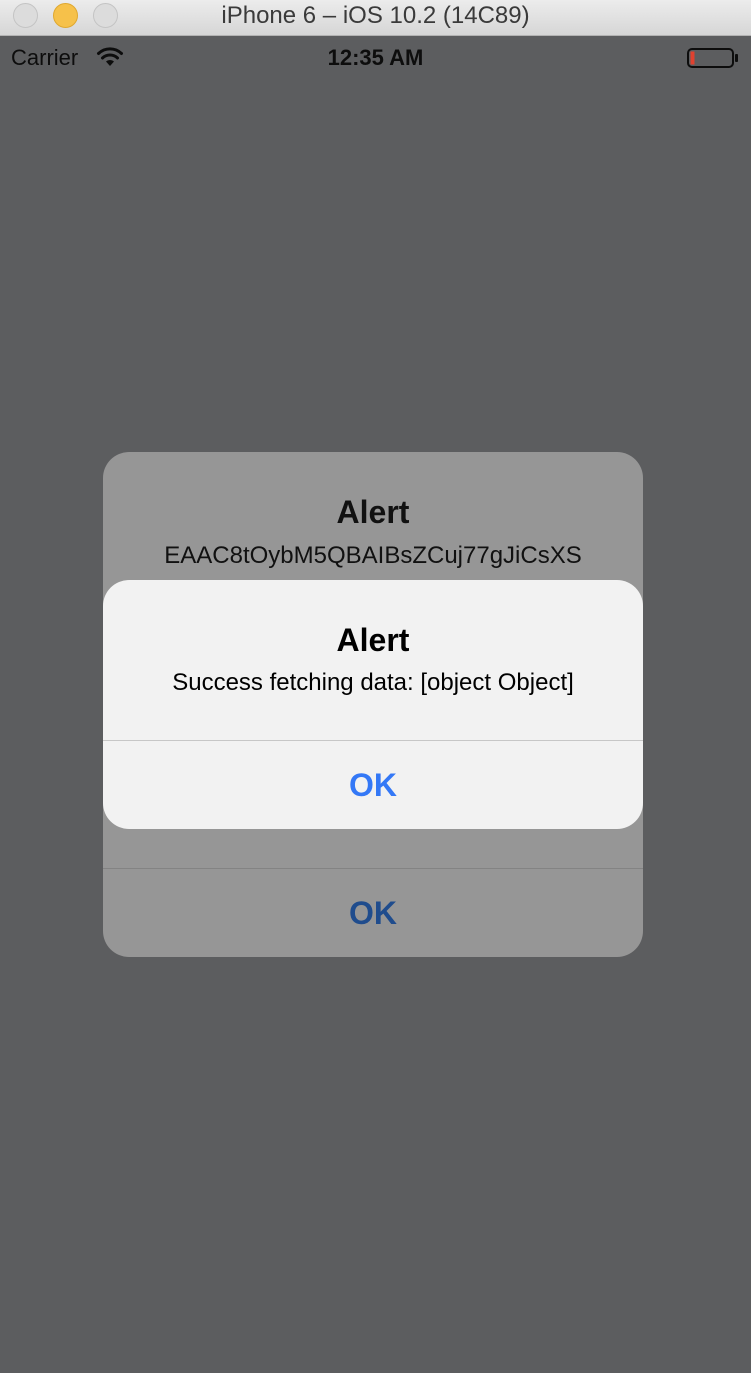 Image resolution: width=751 pixels, height=1373 pixels. Describe the element at coordinates (713, 60) in the screenshot. I see `battery-icon` at that location.